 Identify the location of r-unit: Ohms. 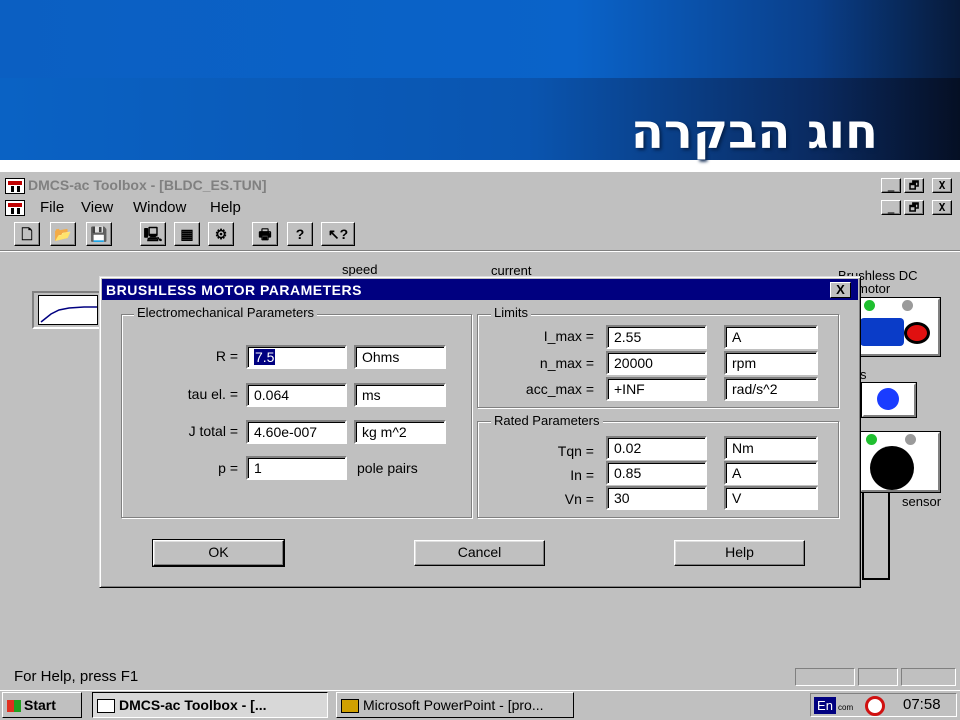
(400, 357).